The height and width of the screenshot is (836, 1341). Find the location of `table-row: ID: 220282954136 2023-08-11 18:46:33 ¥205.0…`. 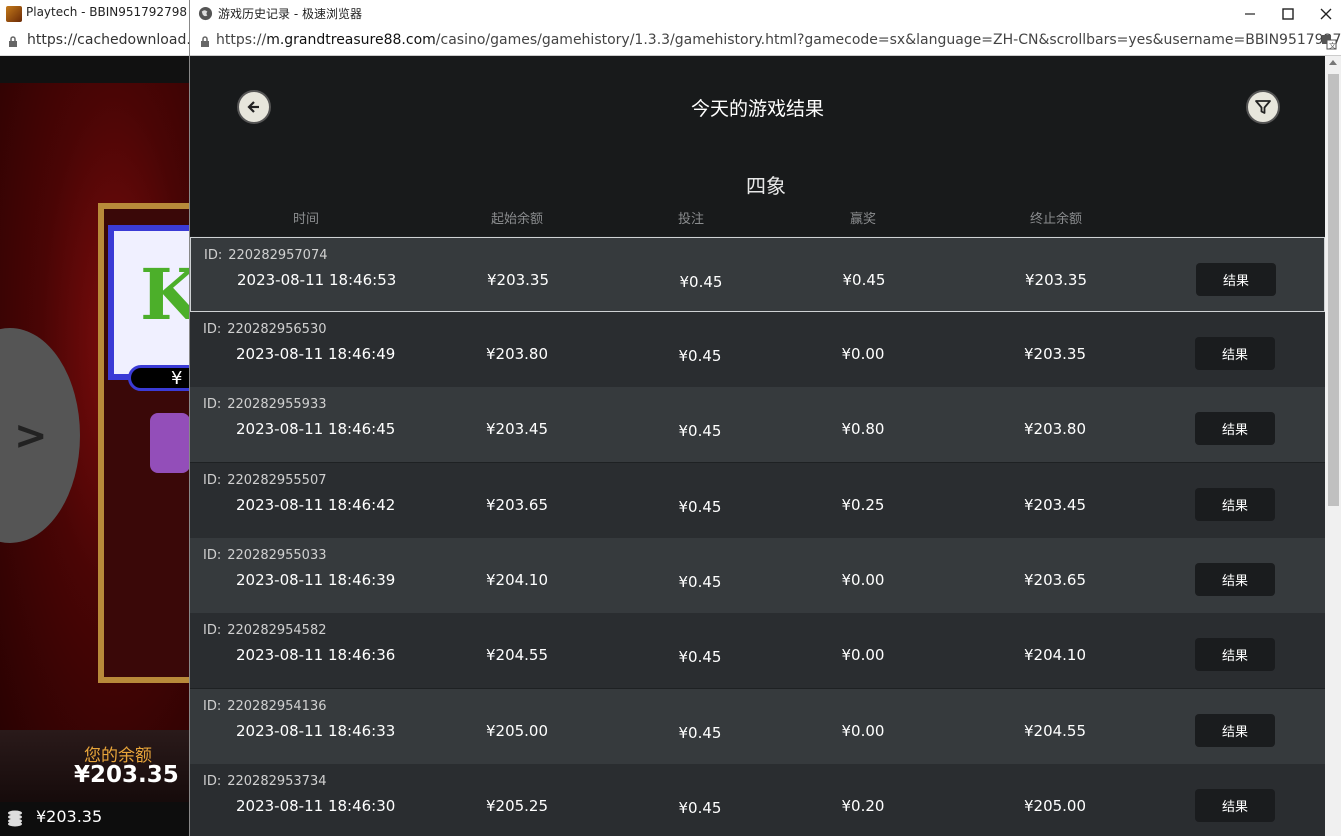

table-row: ID: 220282954136 2023-08-11 18:46:33 ¥205.0… is located at coordinates (757, 726).